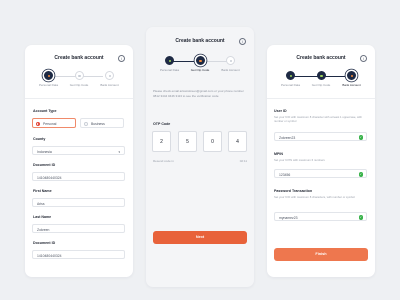  Describe the element at coordinates (288, 217) in the screenshot. I see `password-value: mynamez23` at that location.